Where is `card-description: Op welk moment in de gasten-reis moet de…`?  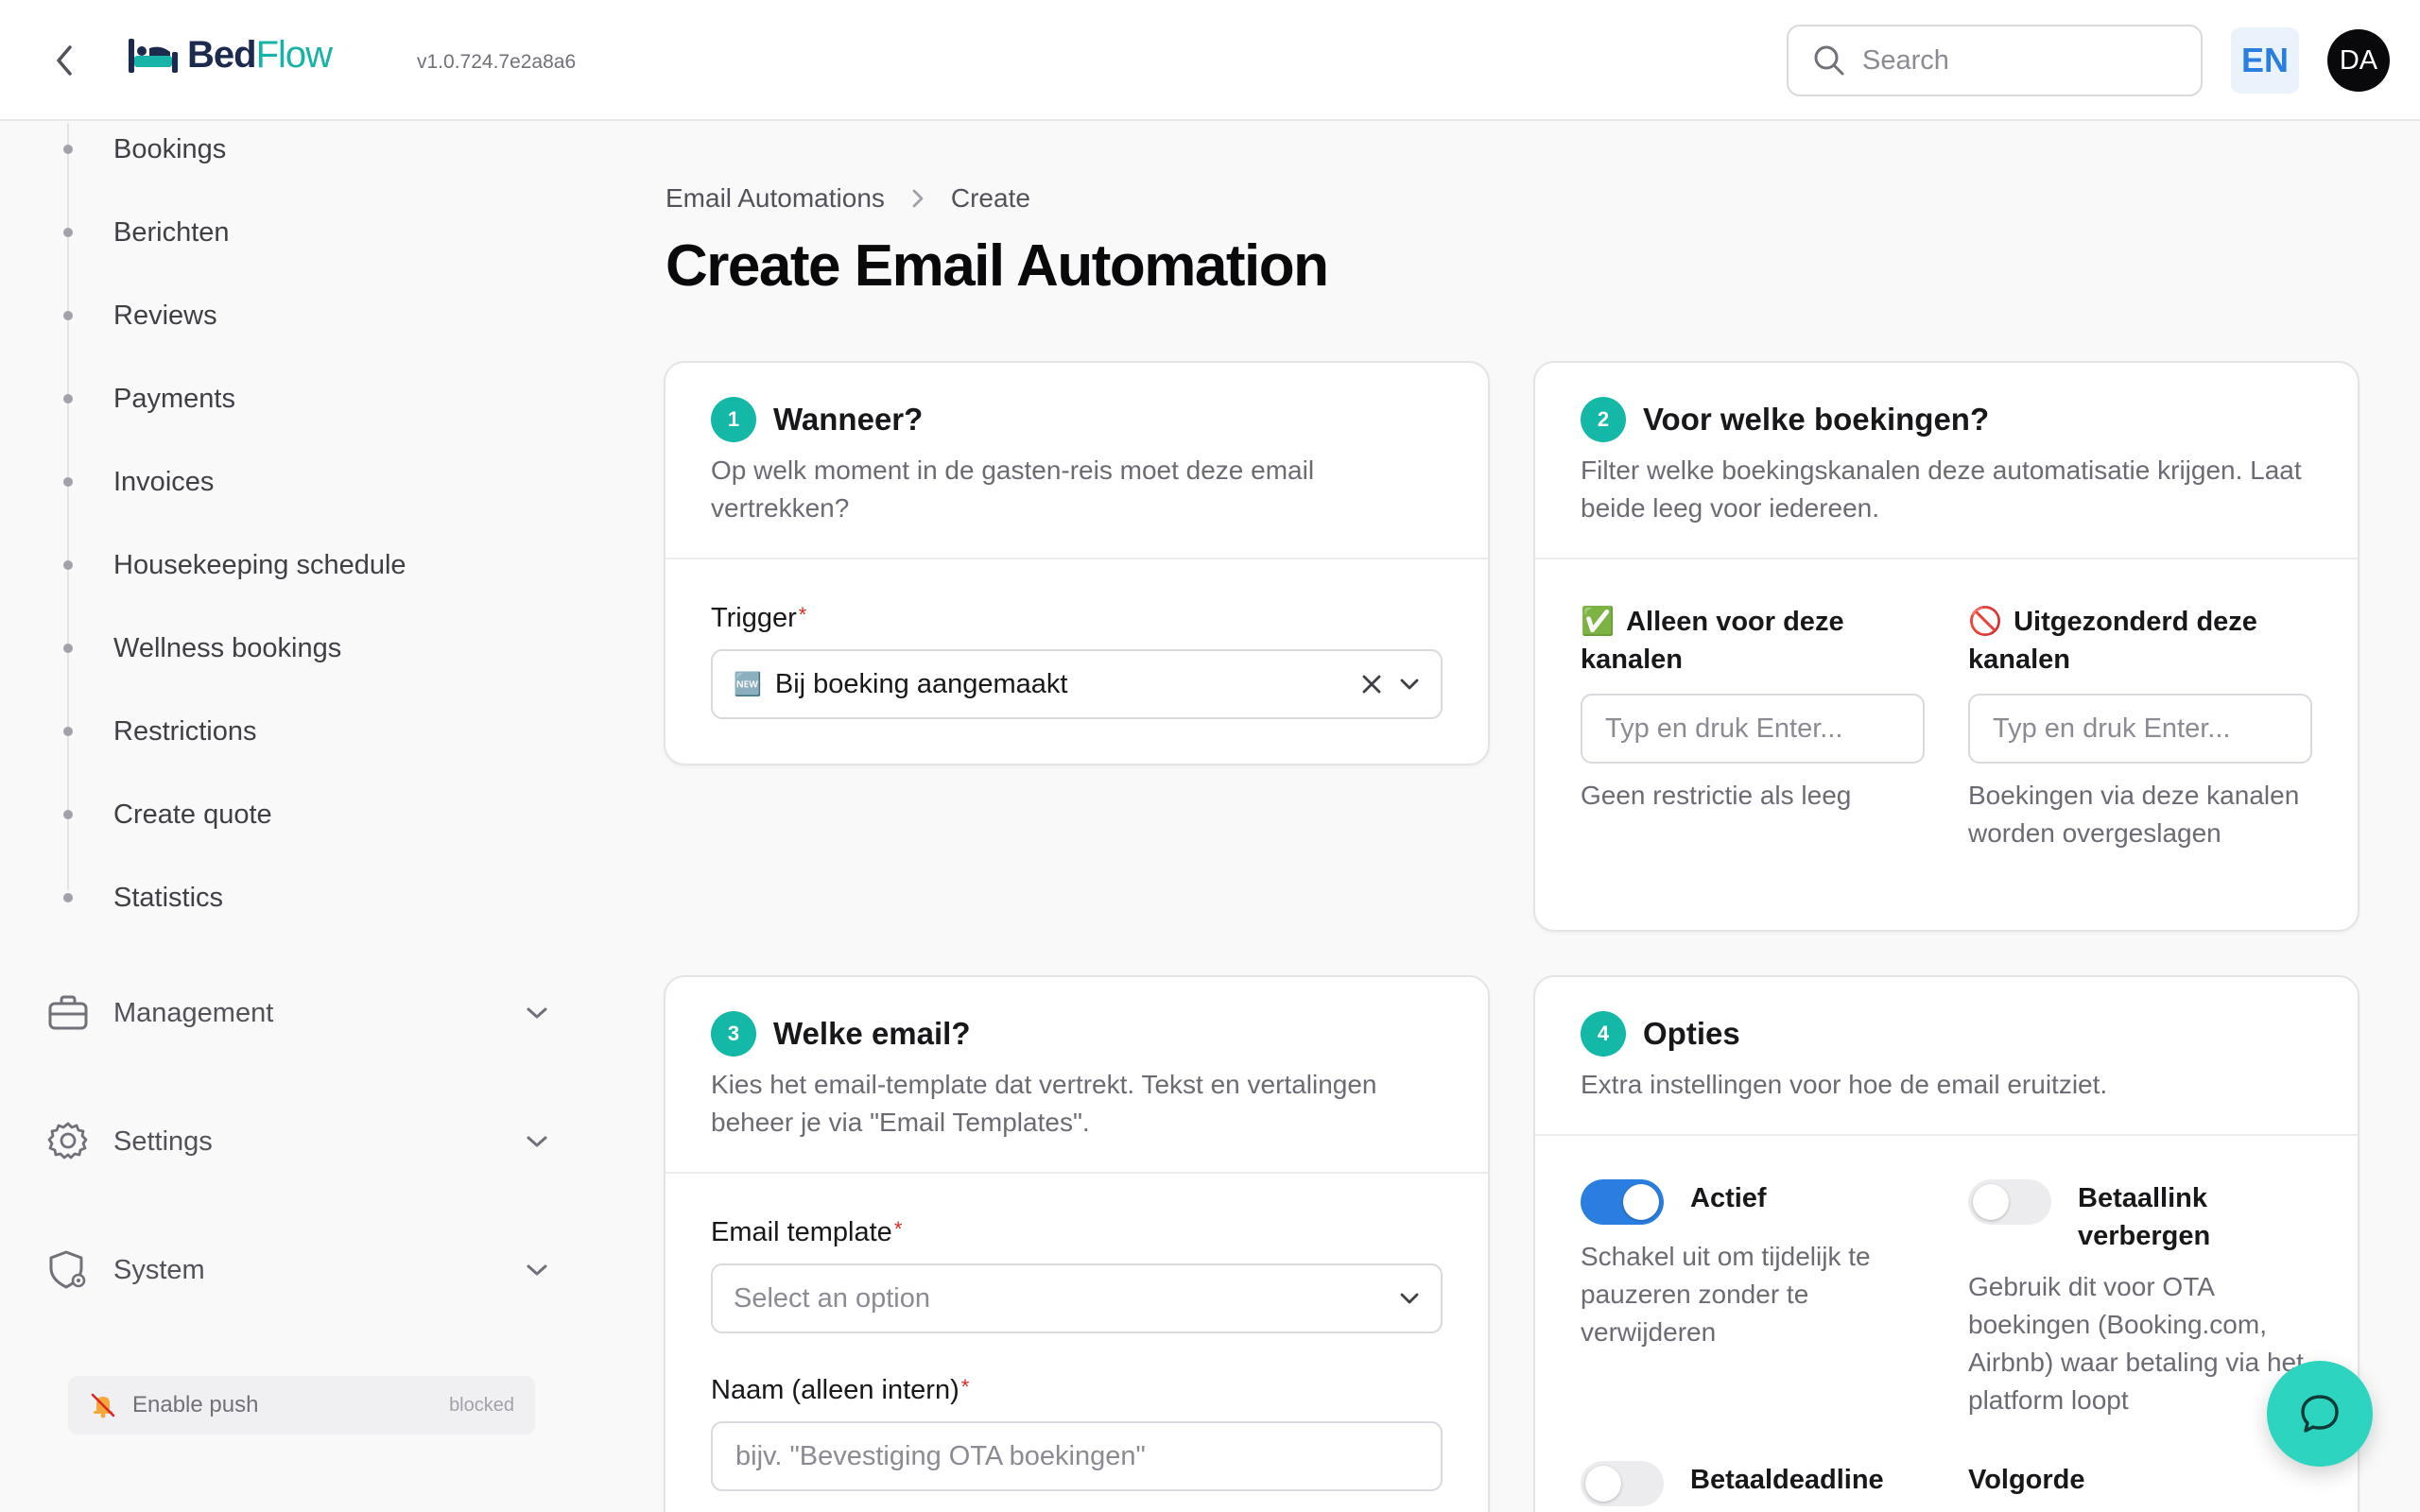 card-description: Op welk moment in de gasten-reis moet de… is located at coordinates (1013, 489).